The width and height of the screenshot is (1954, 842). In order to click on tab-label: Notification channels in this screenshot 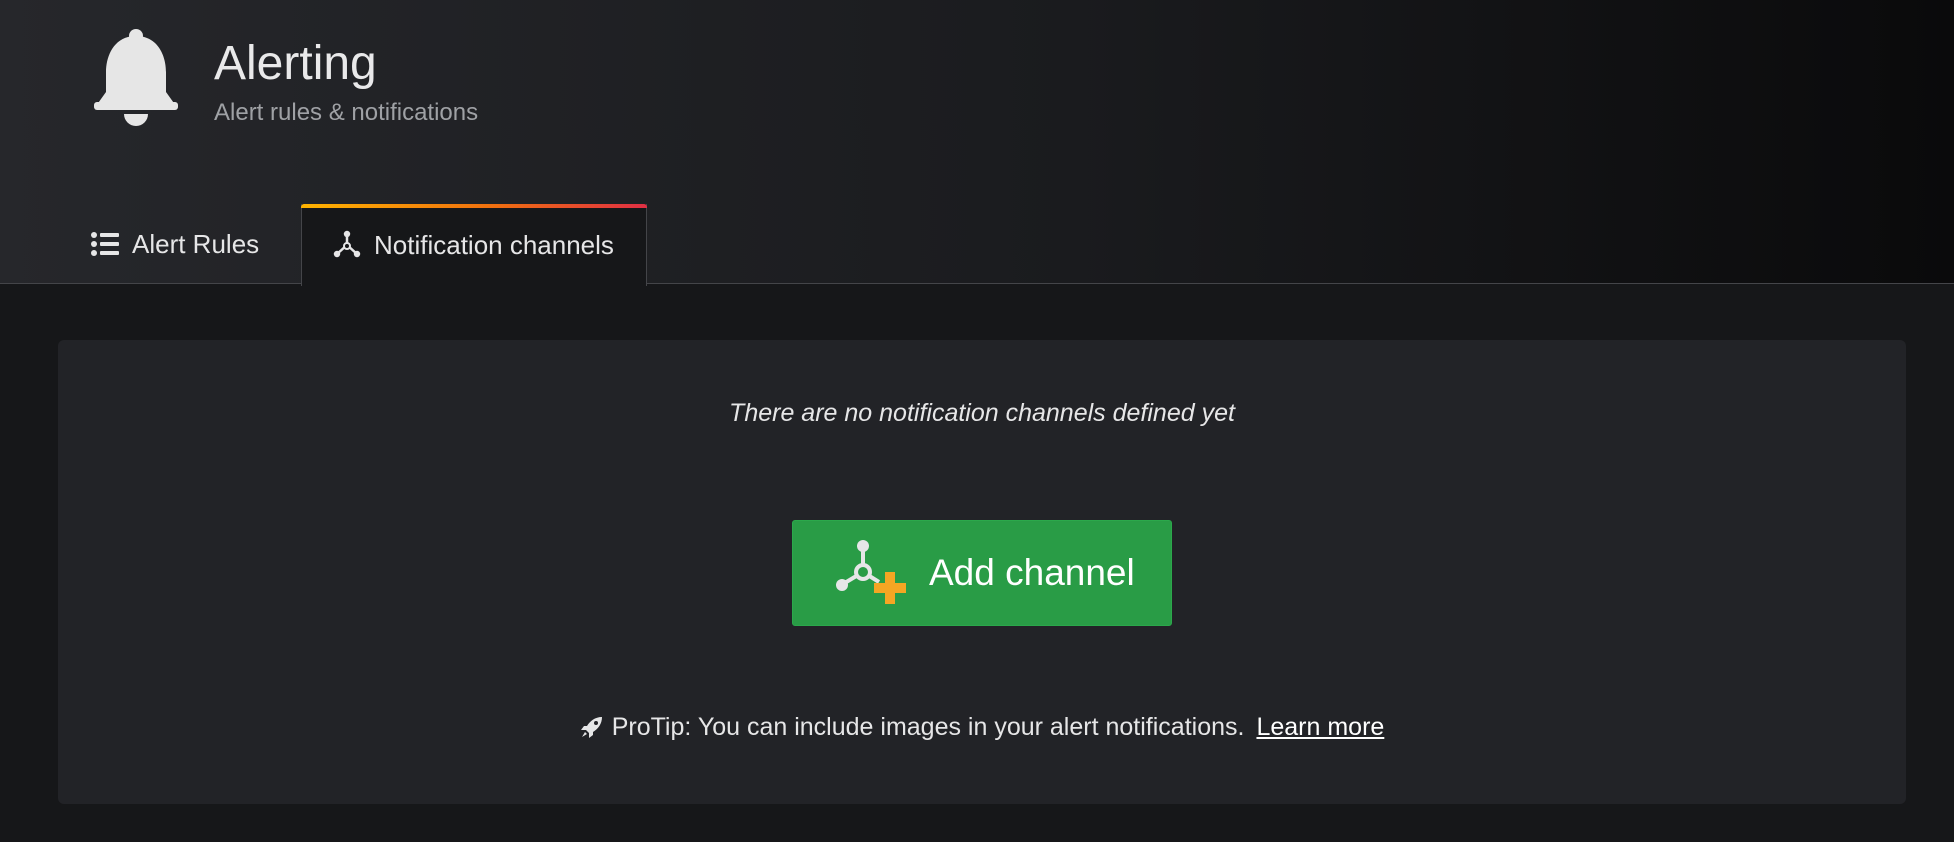, I will do `click(494, 244)`.